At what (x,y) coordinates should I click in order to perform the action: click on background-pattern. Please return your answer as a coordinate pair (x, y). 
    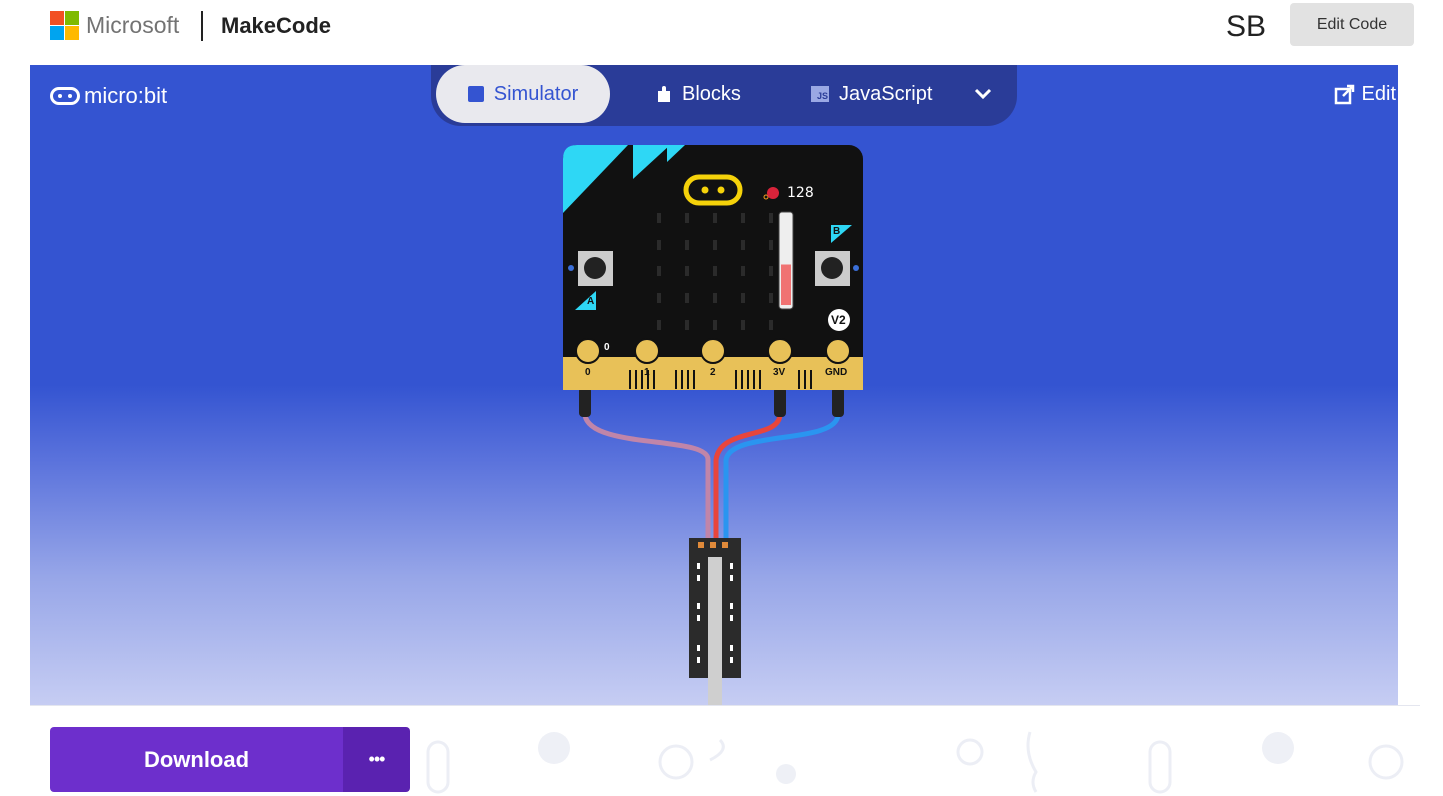
    Looking at the image, I should click on (915, 762).